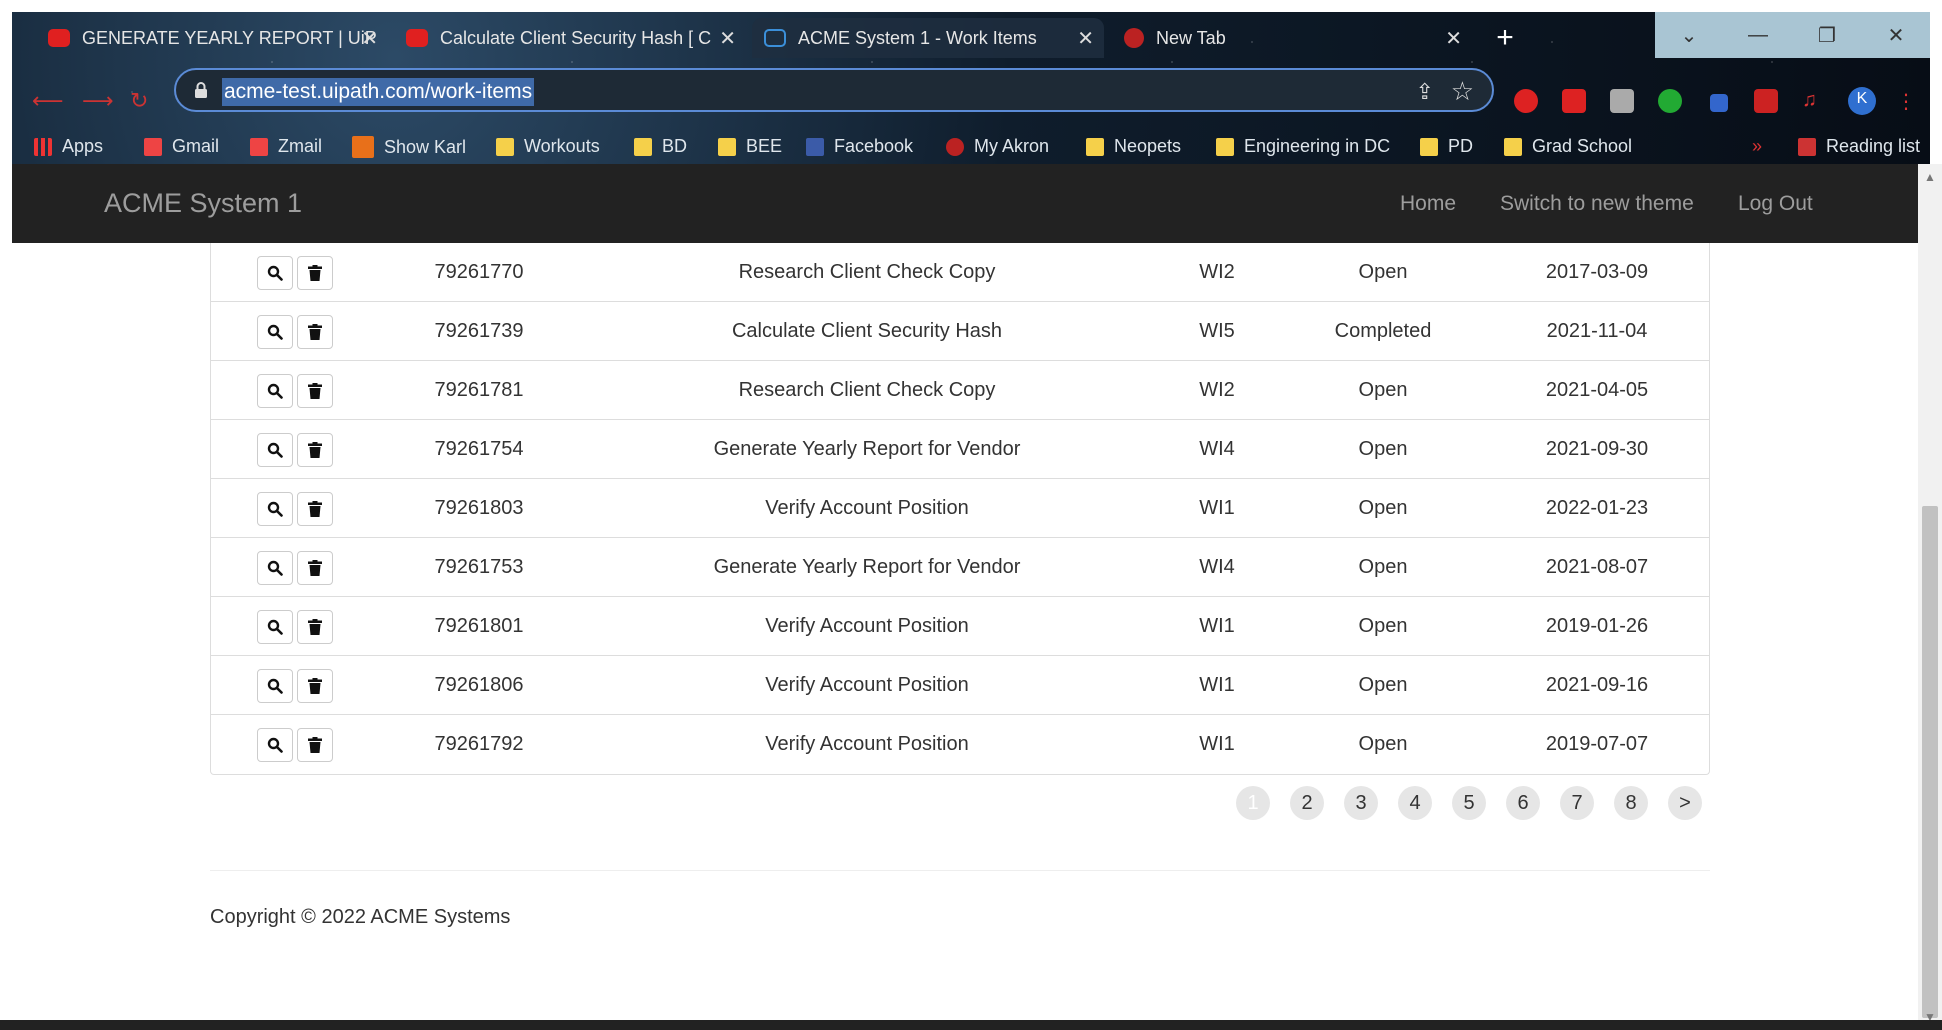 The image size is (1942, 1030). Describe the element at coordinates (1757, 146) in the screenshot. I see `more-bookmarks-button: »` at that location.